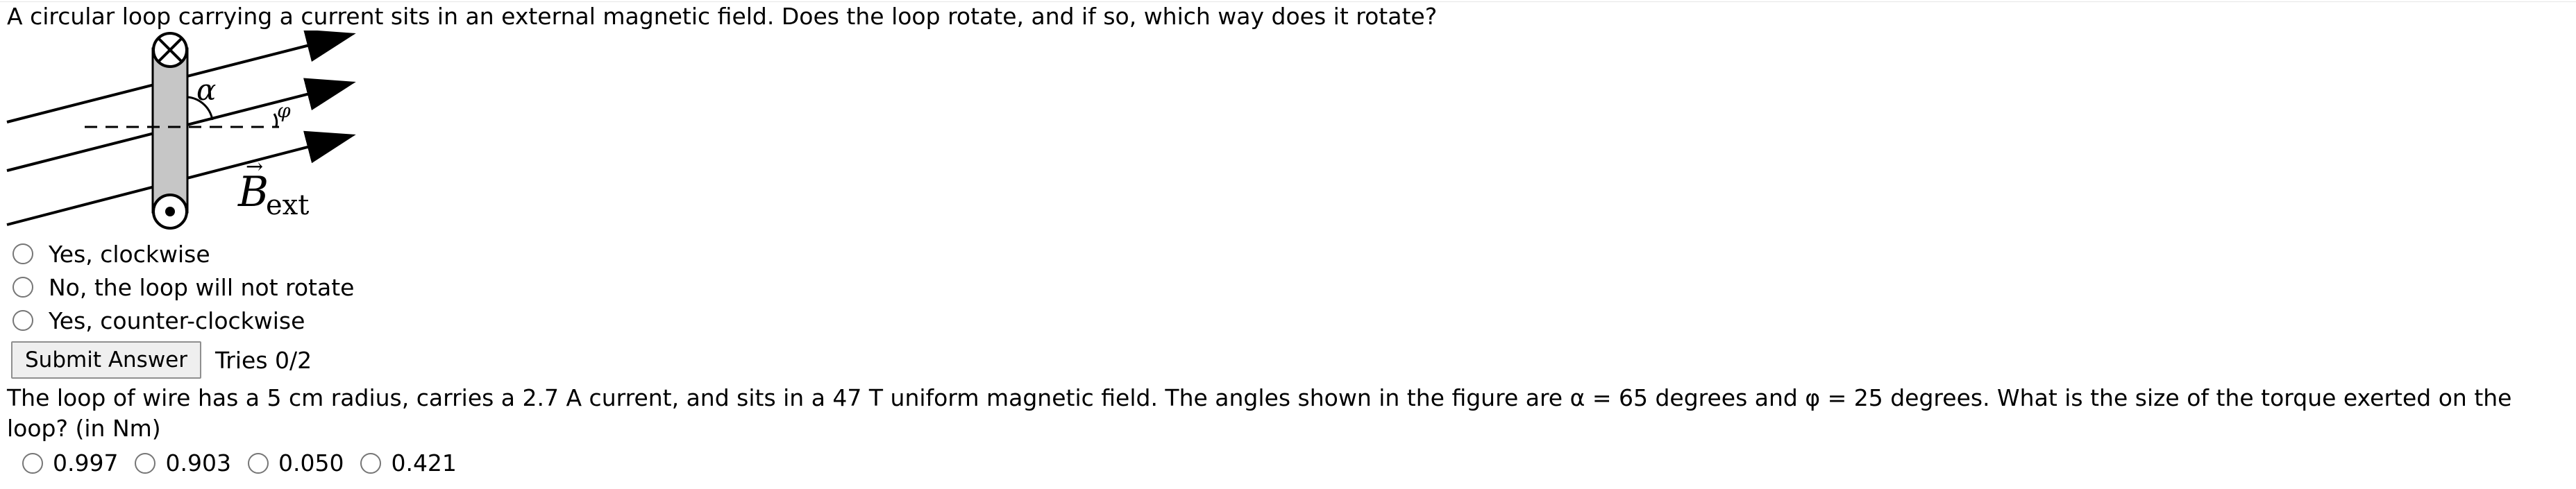  What do you see at coordinates (198, 463) in the screenshot?
I see `answer-label: 0.903` at bounding box center [198, 463].